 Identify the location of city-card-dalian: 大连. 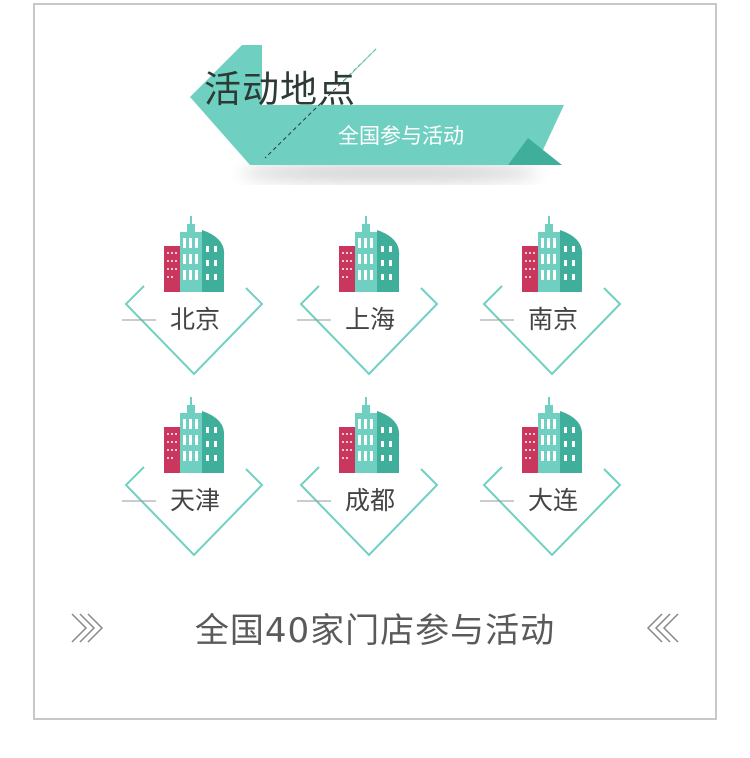
(555, 477).